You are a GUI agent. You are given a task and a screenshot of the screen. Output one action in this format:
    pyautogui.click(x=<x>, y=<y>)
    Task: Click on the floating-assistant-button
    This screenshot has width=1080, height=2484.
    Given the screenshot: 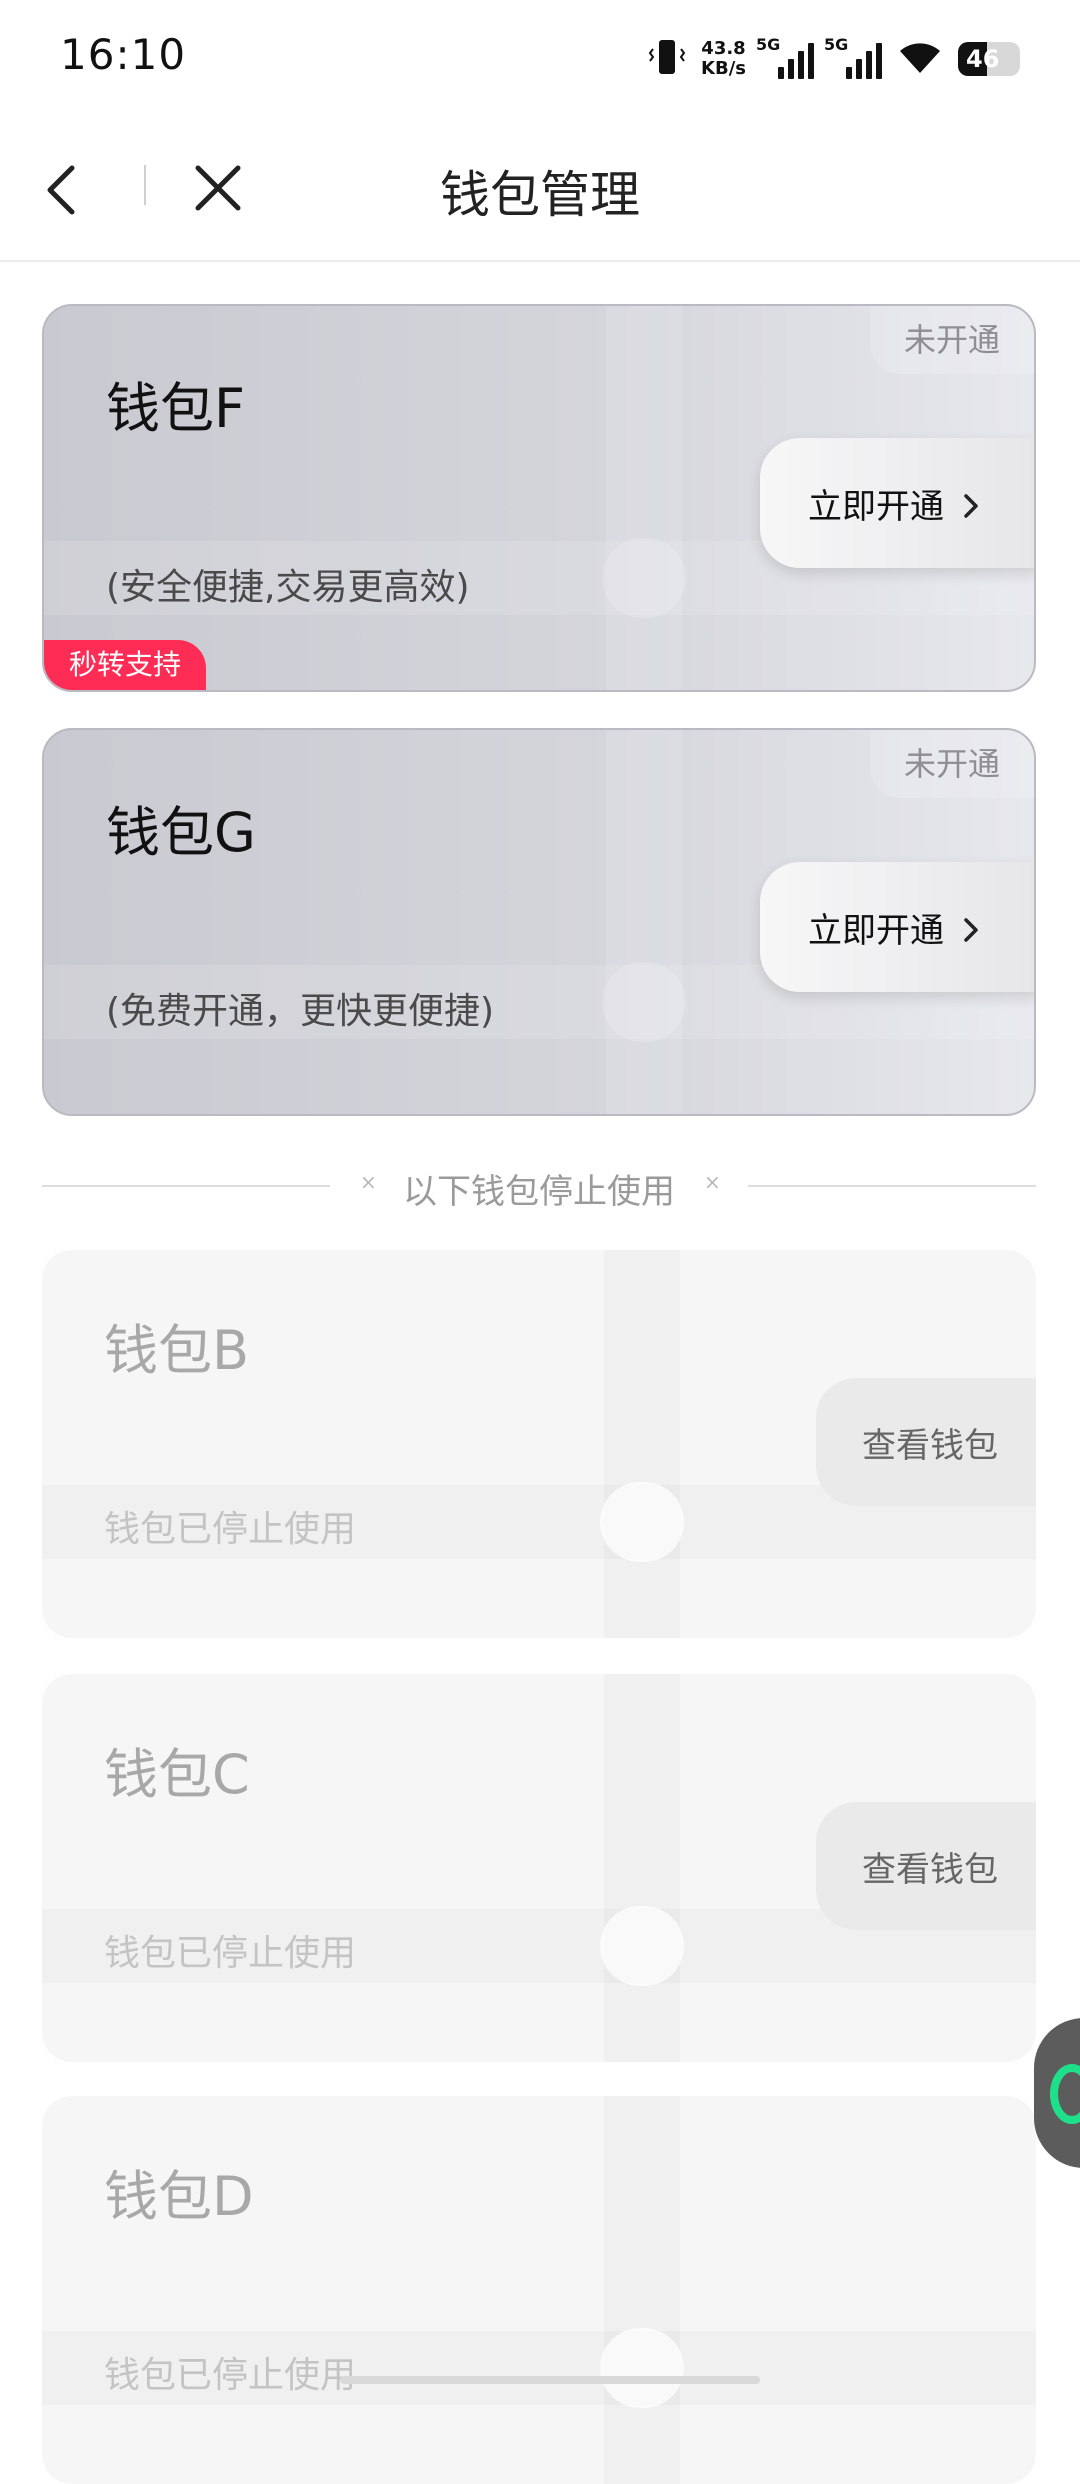 What is the action you would take?
    pyautogui.click(x=1057, y=2093)
    